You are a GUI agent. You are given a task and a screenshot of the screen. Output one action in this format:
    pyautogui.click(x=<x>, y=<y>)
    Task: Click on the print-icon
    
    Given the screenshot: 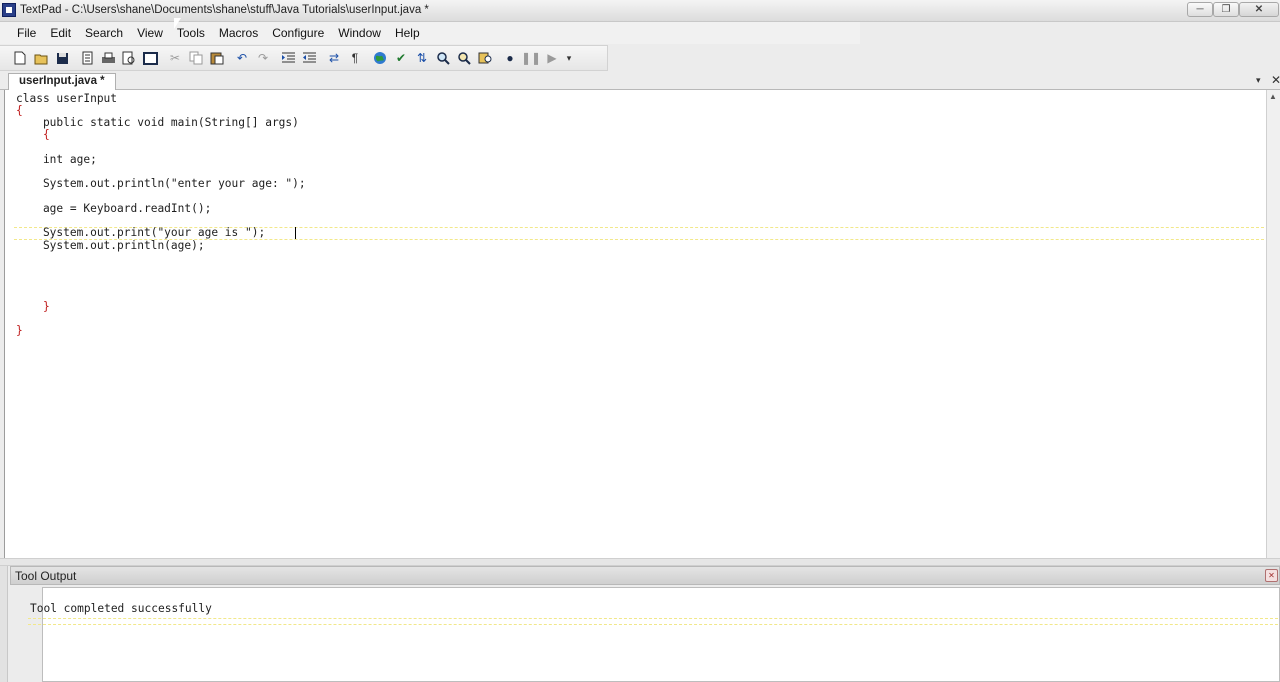 What is the action you would take?
    pyautogui.click(x=108, y=58)
    